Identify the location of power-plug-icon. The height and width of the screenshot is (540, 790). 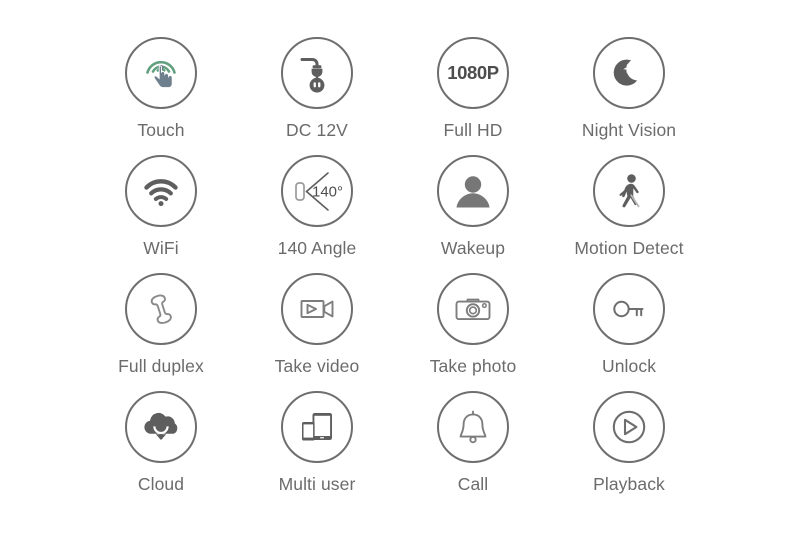
(317, 73).